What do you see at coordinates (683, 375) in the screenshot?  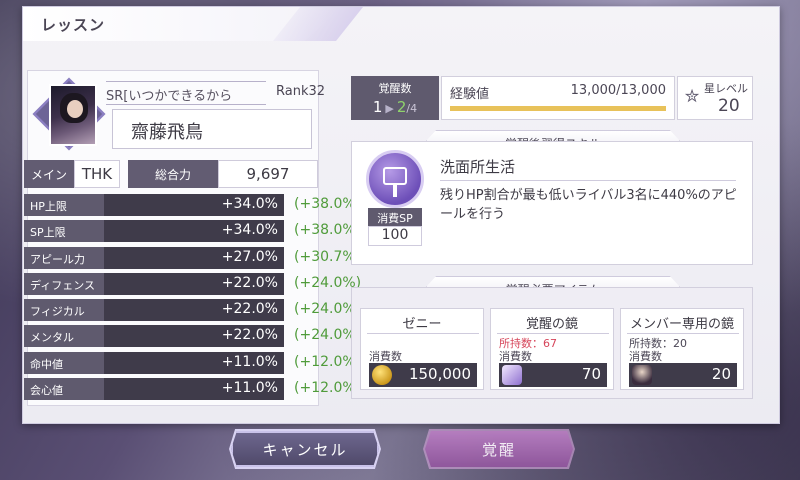 I see `item-use-value: 20` at bounding box center [683, 375].